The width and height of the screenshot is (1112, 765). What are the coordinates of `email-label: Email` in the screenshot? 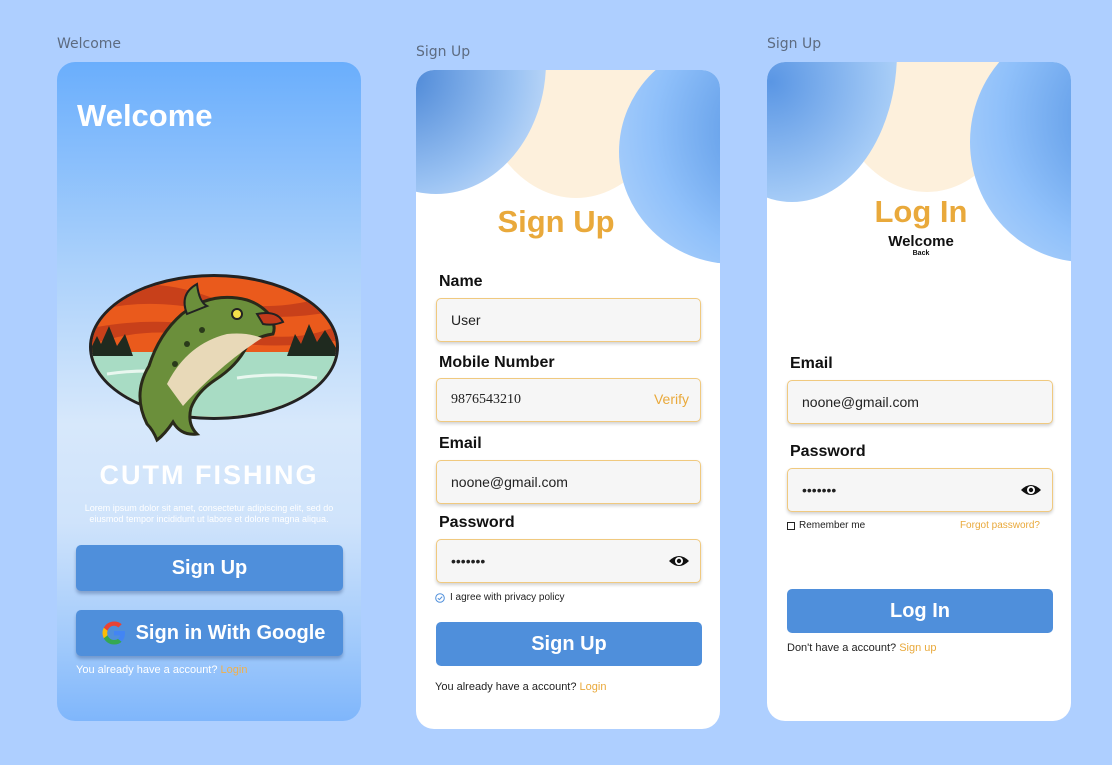 It's located at (460, 443).